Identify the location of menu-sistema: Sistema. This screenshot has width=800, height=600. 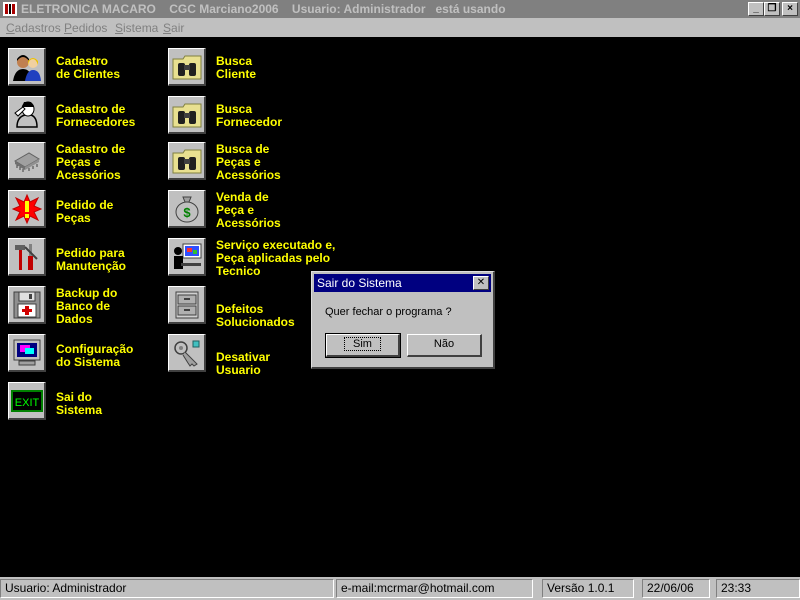
(136, 28).